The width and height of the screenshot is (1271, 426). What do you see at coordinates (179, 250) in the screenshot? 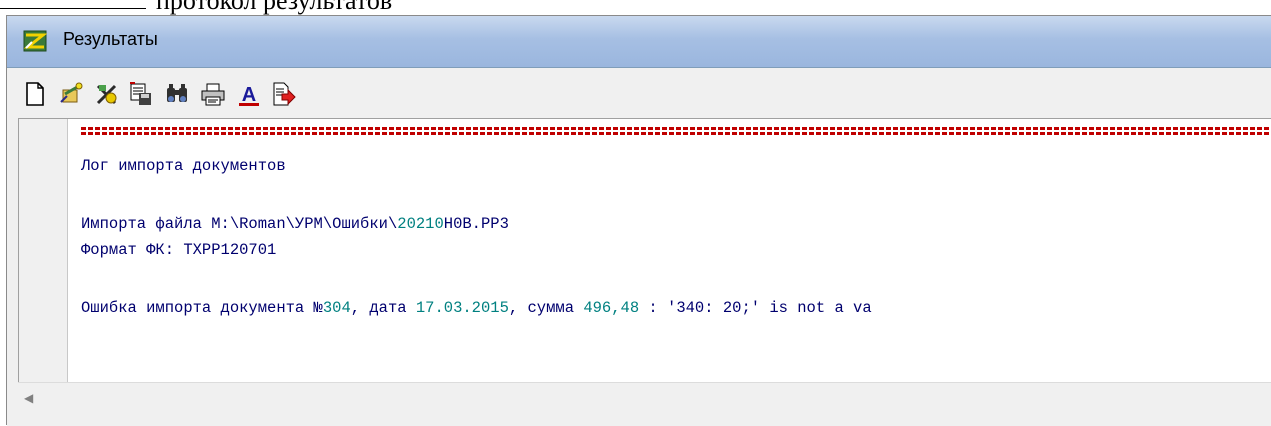
I see `log-format-line: Формат ФК: TXPP120701` at bounding box center [179, 250].